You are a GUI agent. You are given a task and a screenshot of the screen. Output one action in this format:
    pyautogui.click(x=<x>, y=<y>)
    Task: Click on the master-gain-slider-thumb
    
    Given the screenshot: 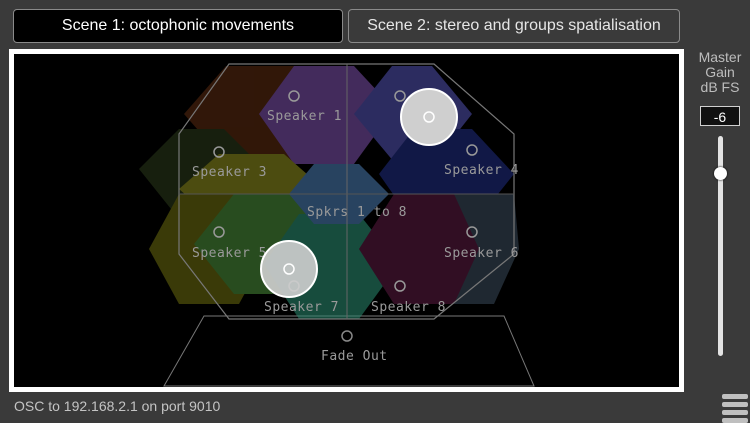 What is the action you would take?
    pyautogui.click(x=720, y=173)
    